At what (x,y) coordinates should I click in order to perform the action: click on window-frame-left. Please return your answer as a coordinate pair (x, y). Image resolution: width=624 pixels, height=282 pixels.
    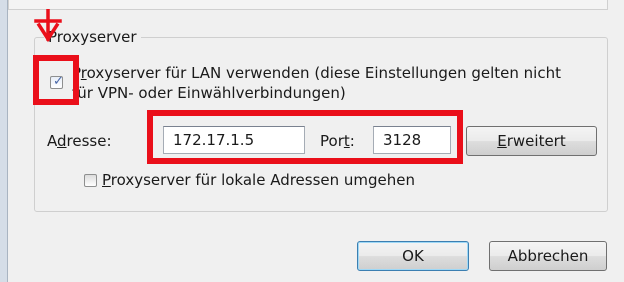
    Looking at the image, I should click on (4, 141).